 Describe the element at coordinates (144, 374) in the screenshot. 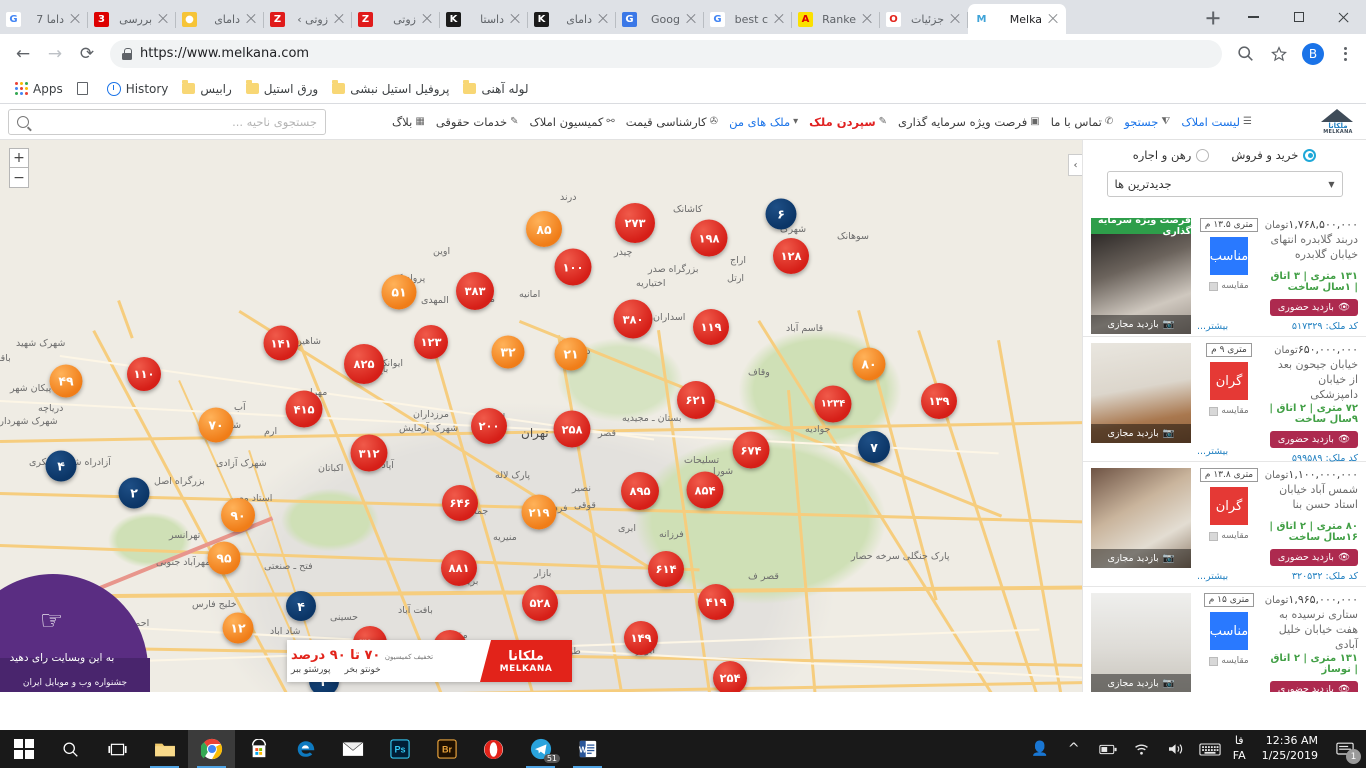

I see `map-marker: ۱۱۰` at that location.